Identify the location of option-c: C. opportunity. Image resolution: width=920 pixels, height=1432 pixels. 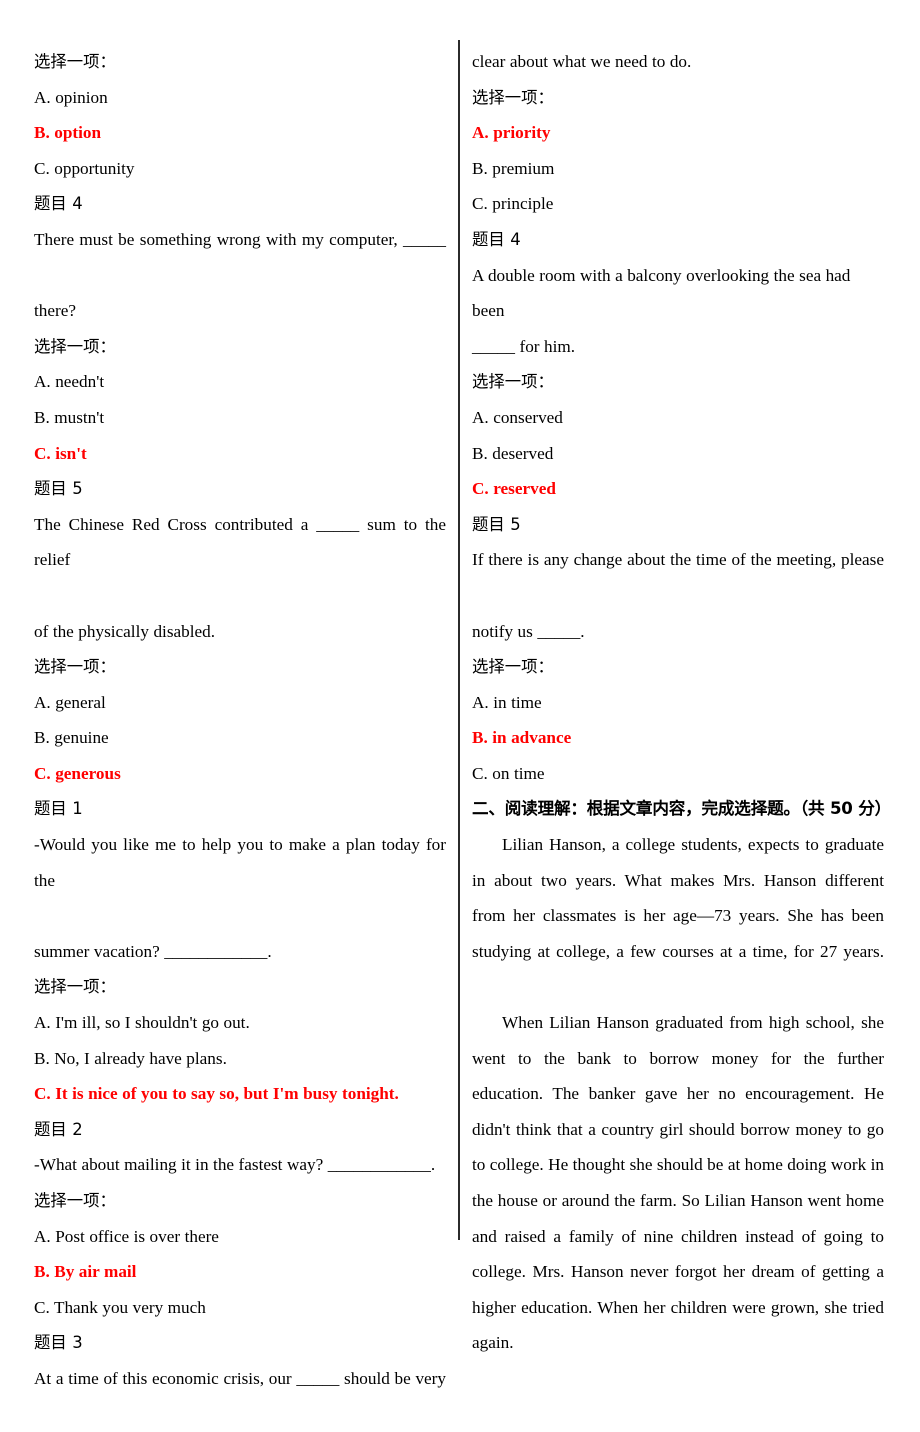
(240, 169).